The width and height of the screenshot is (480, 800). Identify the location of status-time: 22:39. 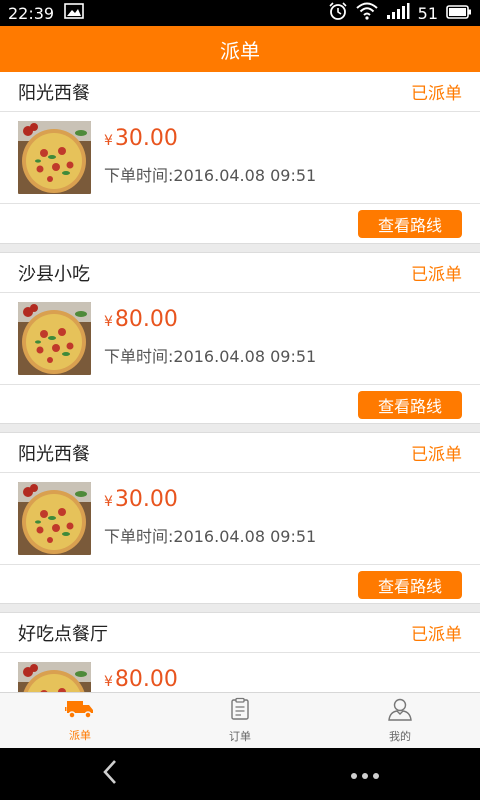
(31, 13).